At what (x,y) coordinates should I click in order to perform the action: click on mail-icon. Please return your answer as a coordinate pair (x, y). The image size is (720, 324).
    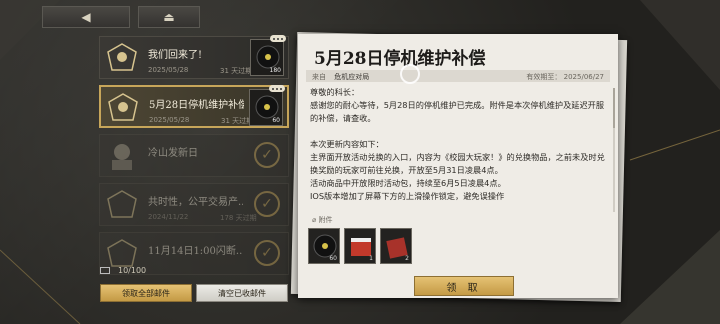
    Looking at the image, I should click on (105, 270).